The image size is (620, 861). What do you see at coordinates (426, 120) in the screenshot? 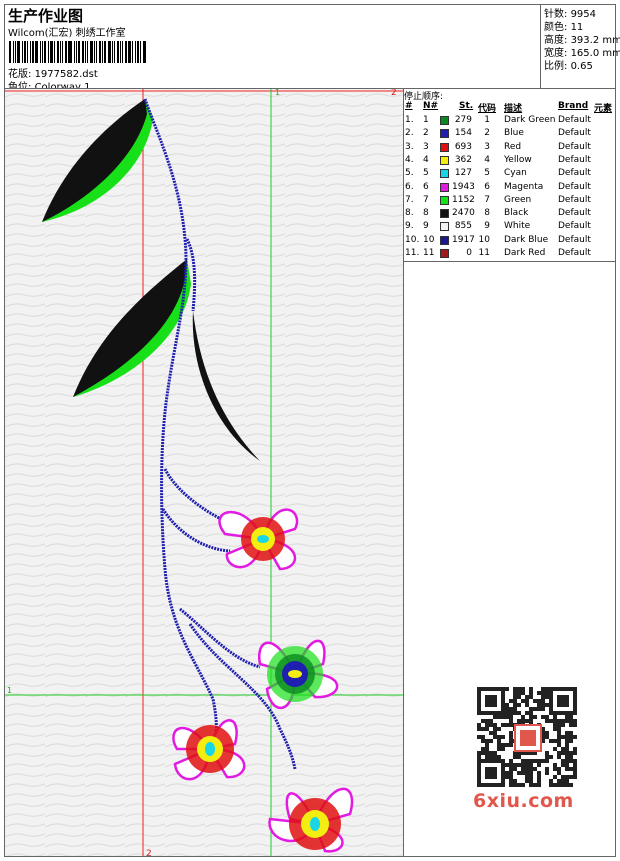
I see `row-number: 1` at bounding box center [426, 120].